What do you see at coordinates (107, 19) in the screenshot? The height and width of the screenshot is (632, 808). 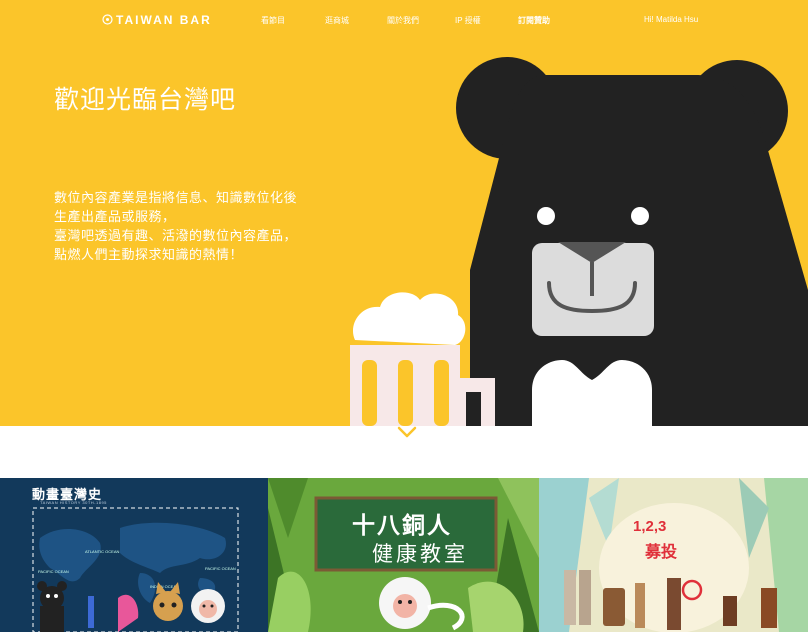 I see `logo-icon` at bounding box center [107, 19].